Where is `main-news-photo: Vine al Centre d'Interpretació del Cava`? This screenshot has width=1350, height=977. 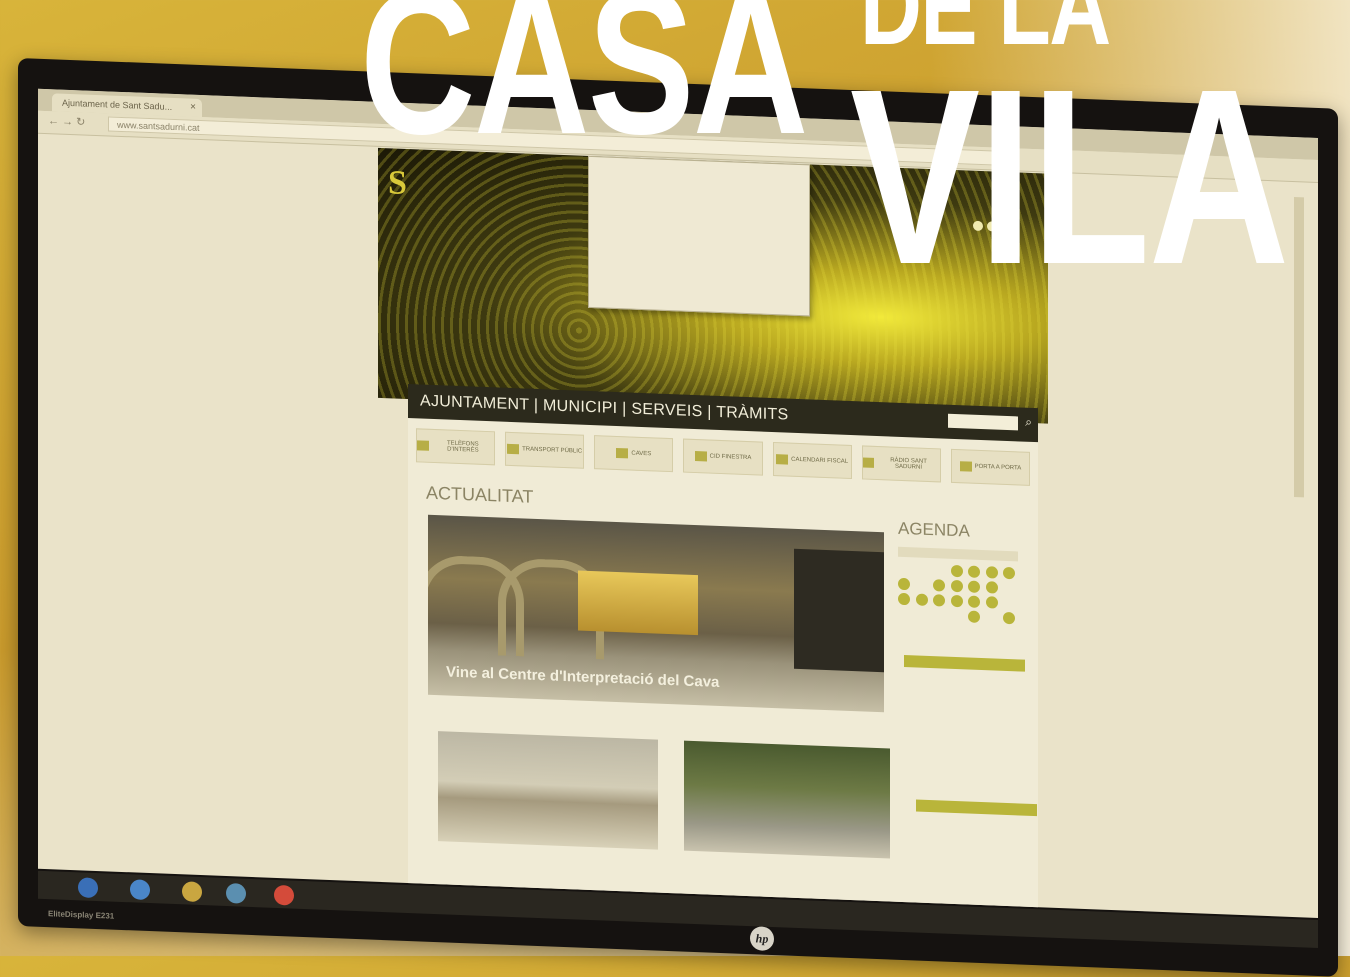 main-news-photo: Vine al Centre d'Interpretació del Cava is located at coordinates (656, 613).